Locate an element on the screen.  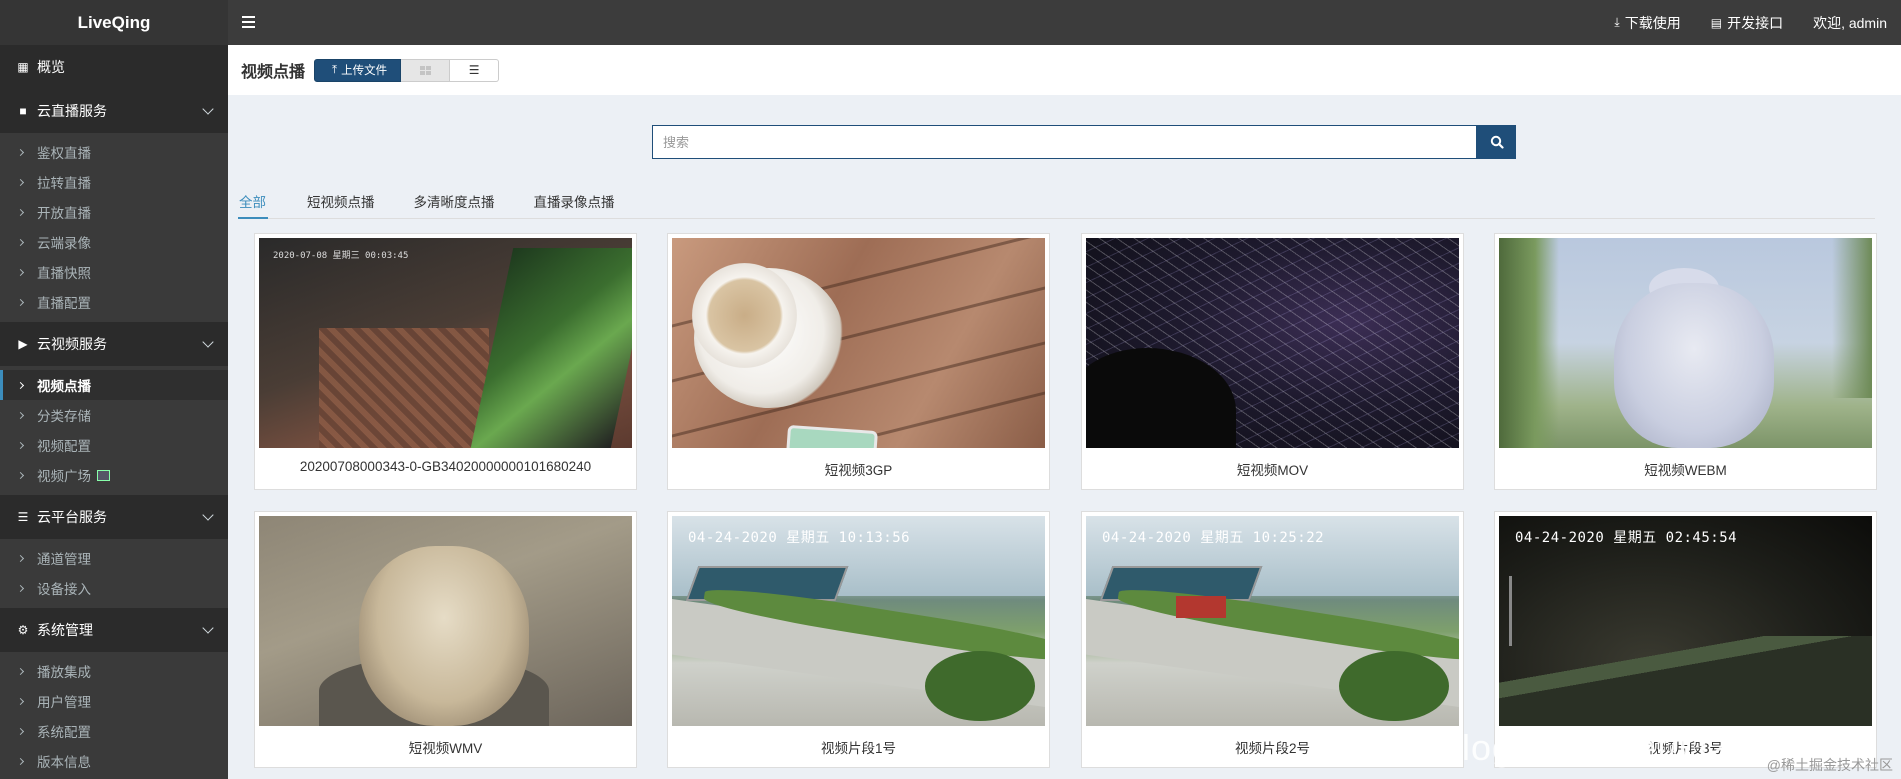
sidebar-item-video-square: 视频广场 is located at coordinates (114, 475).